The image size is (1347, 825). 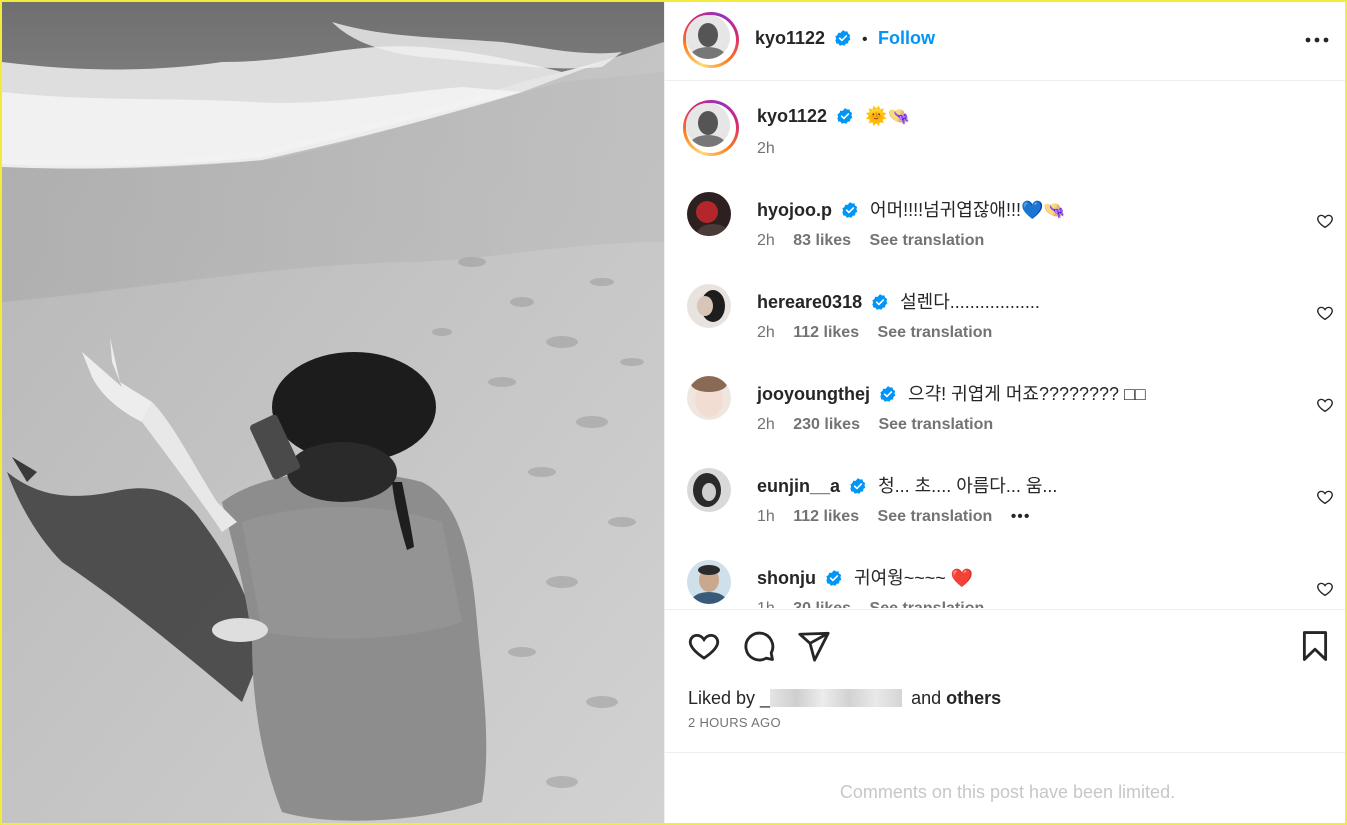 What do you see at coordinates (711, 128) in the screenshot?
I see `caption-author-avatar` at bounding box center [711, 128].